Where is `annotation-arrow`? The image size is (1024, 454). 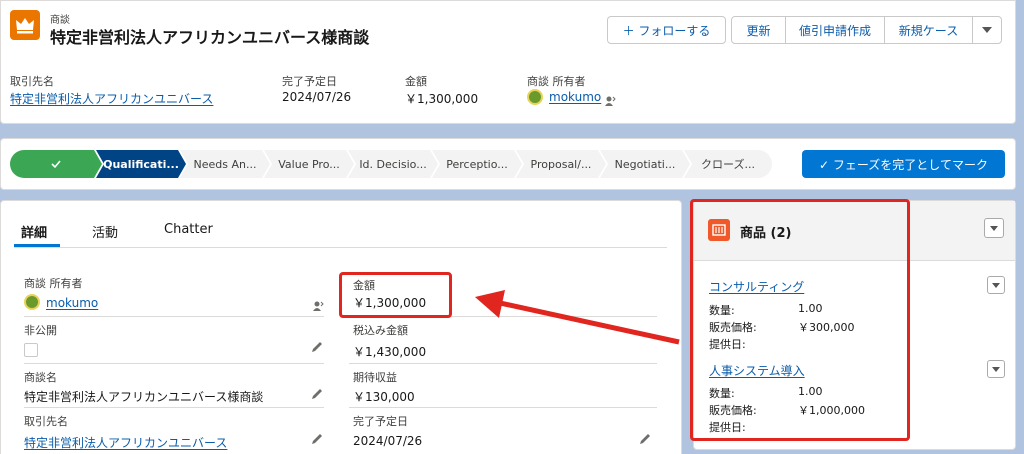 annotation-arrow is located at coordinates (577, 317).